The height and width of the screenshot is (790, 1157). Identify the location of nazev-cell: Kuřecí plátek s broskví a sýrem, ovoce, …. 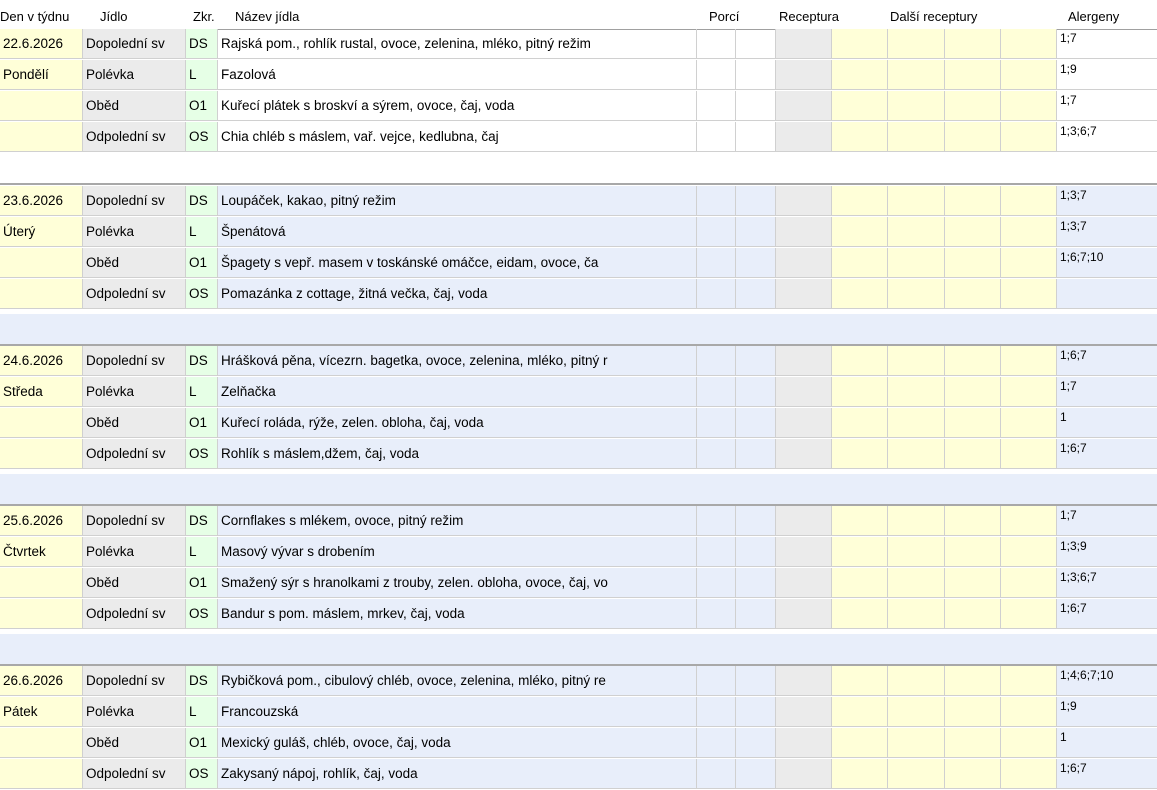
(457, 106).